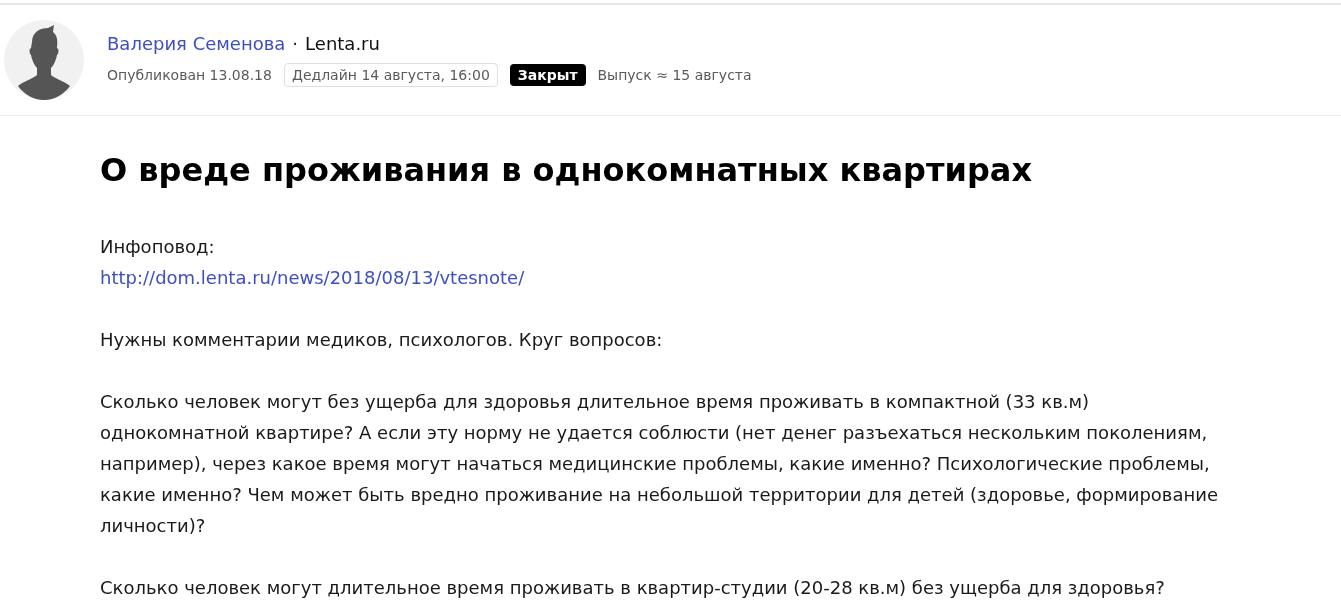 Image resolution: width=1341 pixels, height=616 pixels. I want to click on status-badge: Закрыт, so click(547, 75).